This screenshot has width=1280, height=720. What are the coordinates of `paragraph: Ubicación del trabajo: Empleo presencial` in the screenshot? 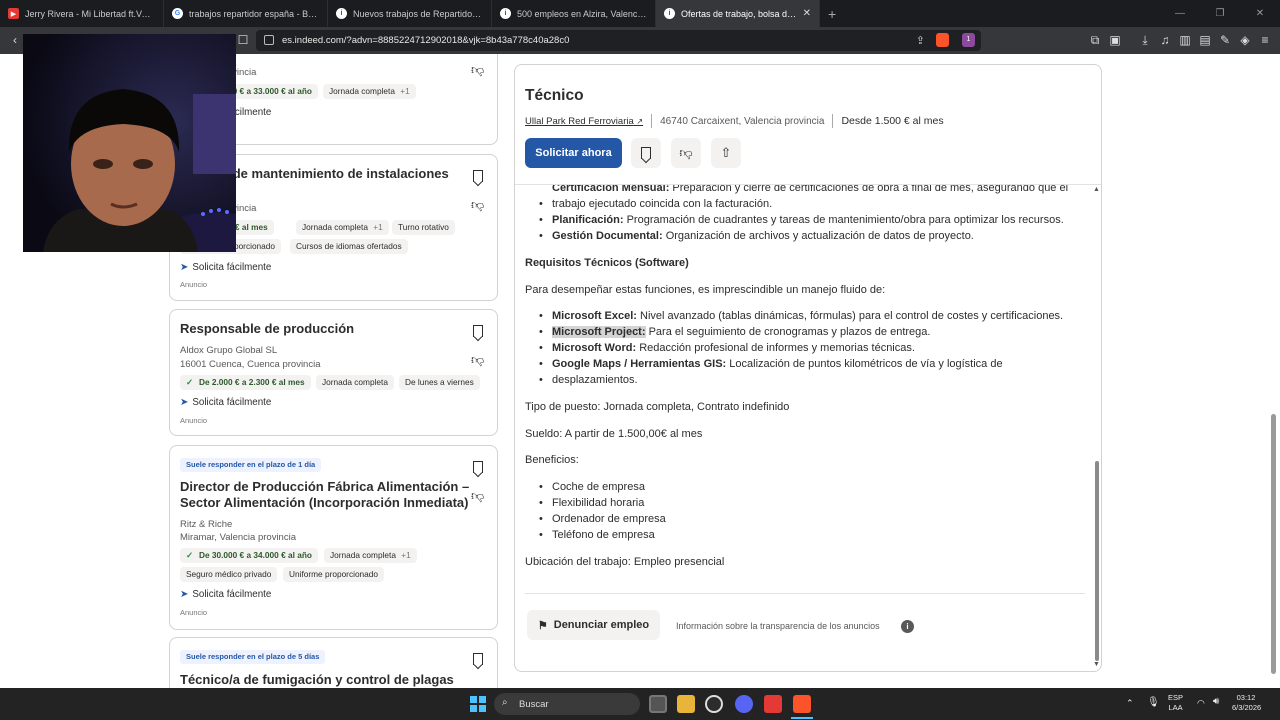 It's located at (625, 562).